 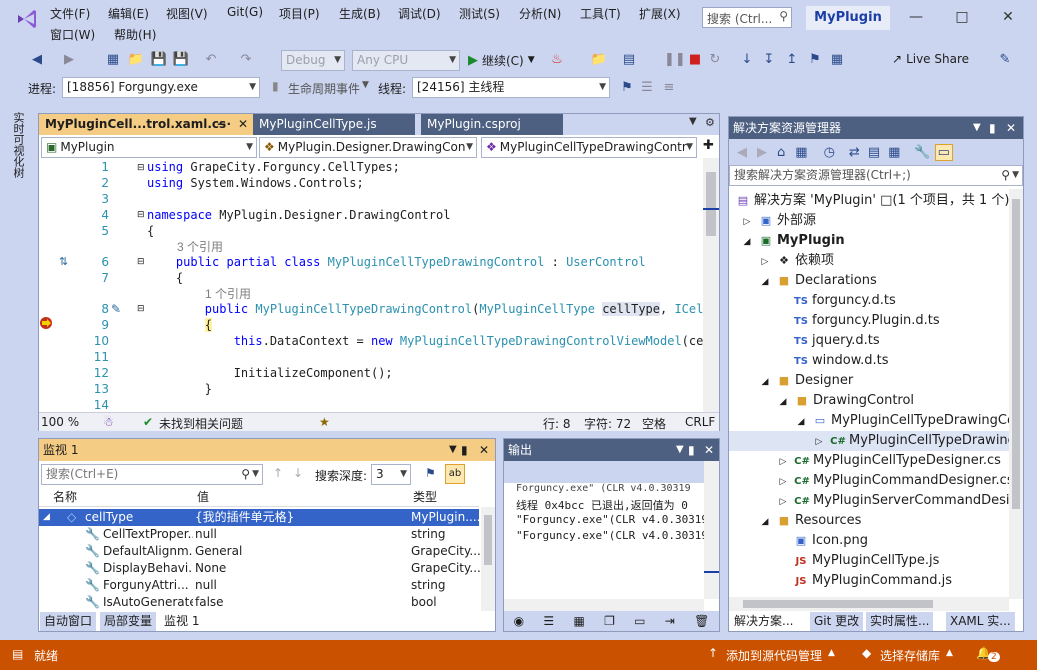 What do you see at coordinates (781, 152) in the screenshot?
I see `home-icon: ⌂` at bounding box center [781, 152].